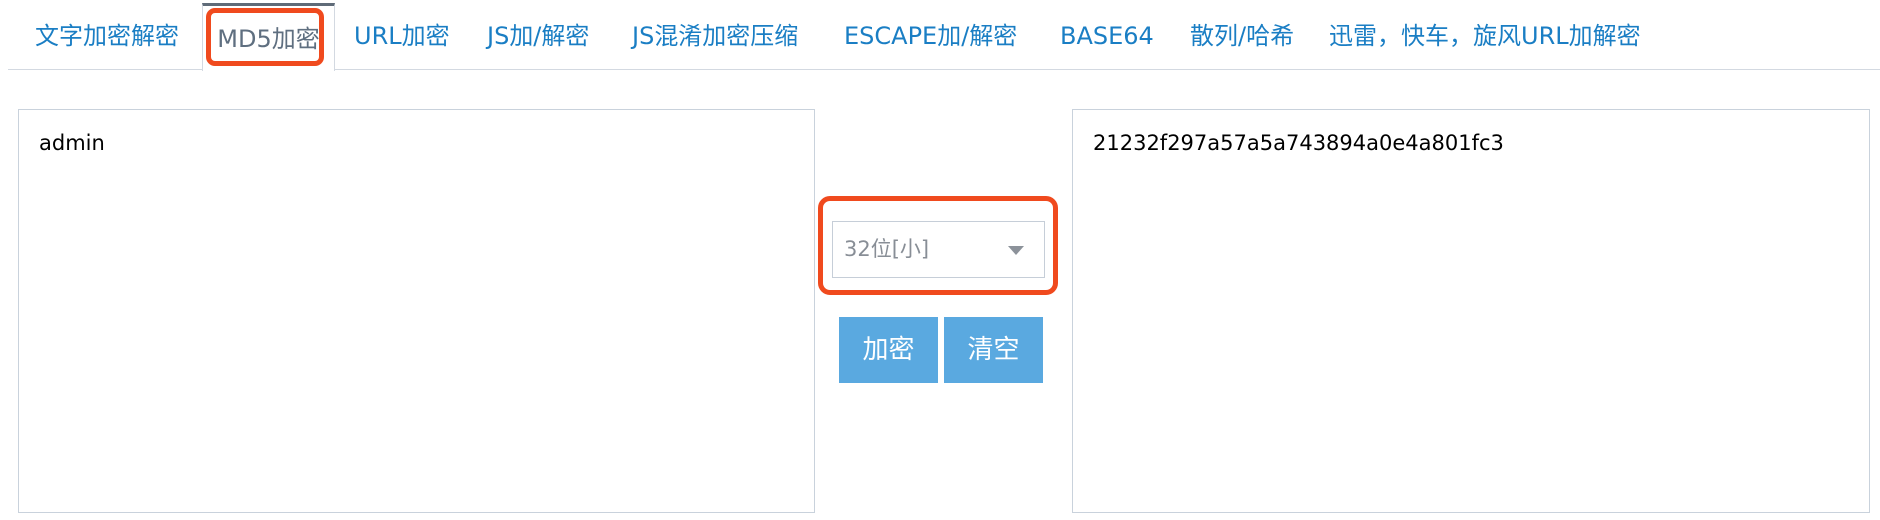 Image resolution: width=1880 pixels, height=520 pixels. Describe the element at coordinates (402, 35) in the screenshot. I see `tab-url-encrypt: URL加密` at that location.